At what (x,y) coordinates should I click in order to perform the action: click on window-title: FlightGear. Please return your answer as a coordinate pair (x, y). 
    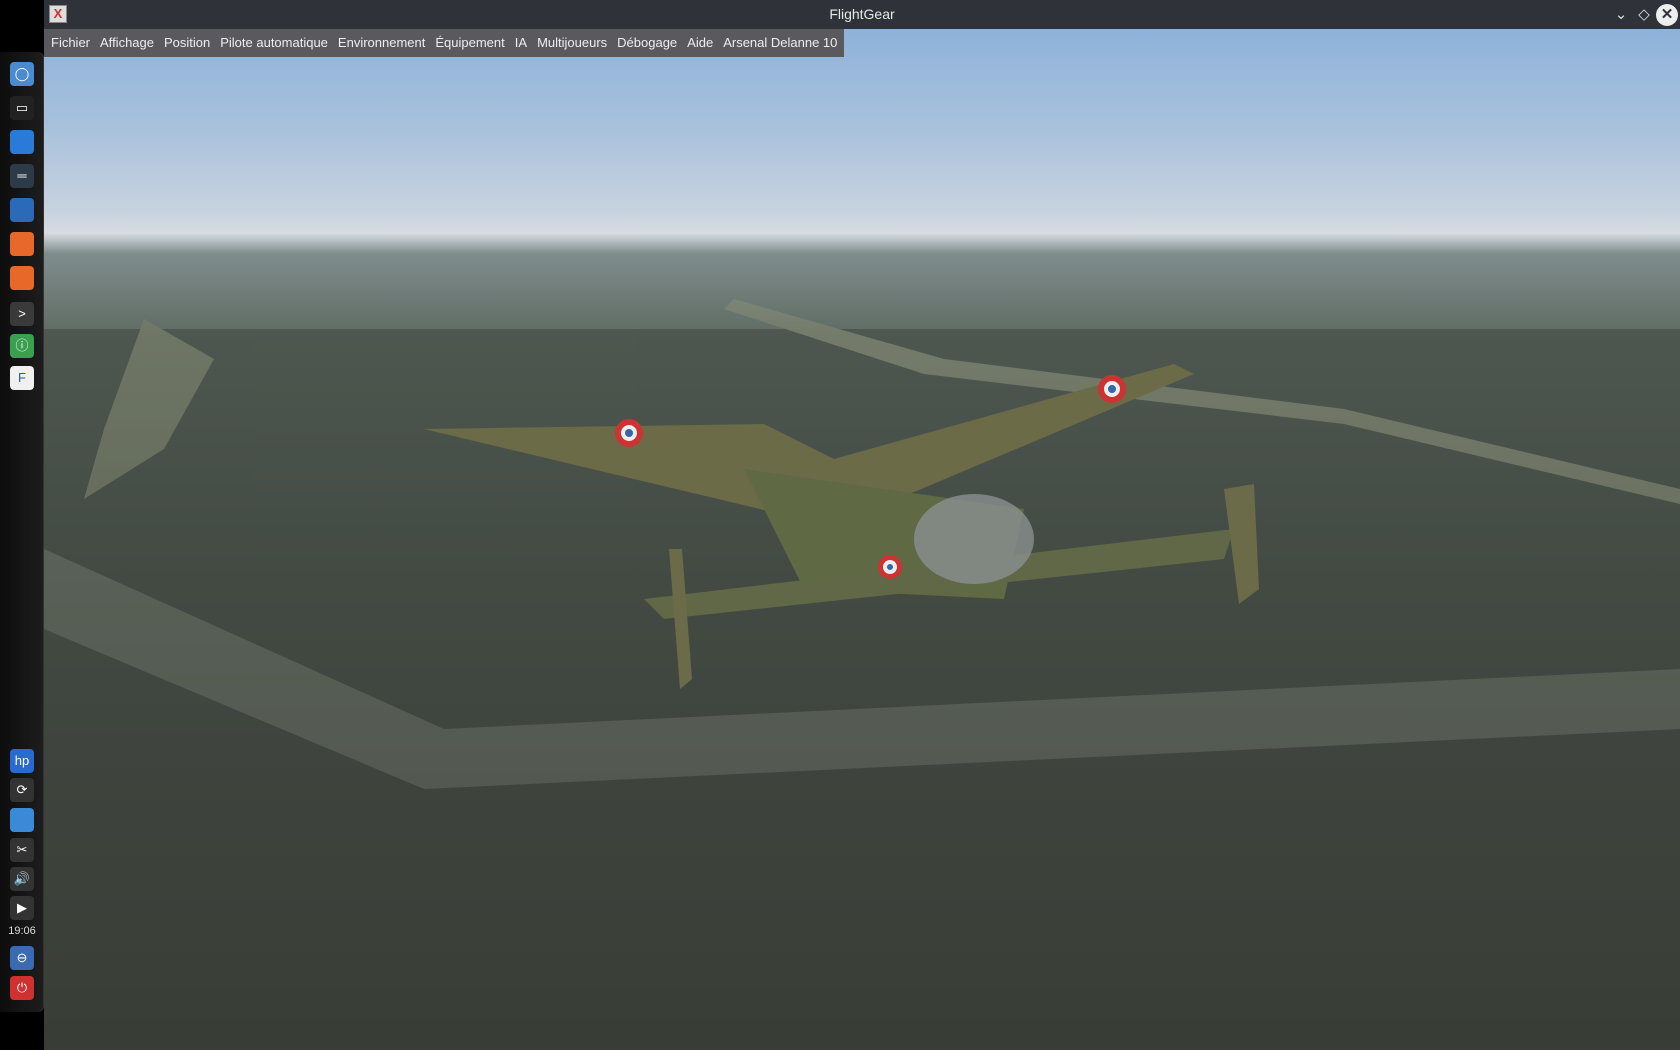
    Looking at the image, I should click on (862, 14).